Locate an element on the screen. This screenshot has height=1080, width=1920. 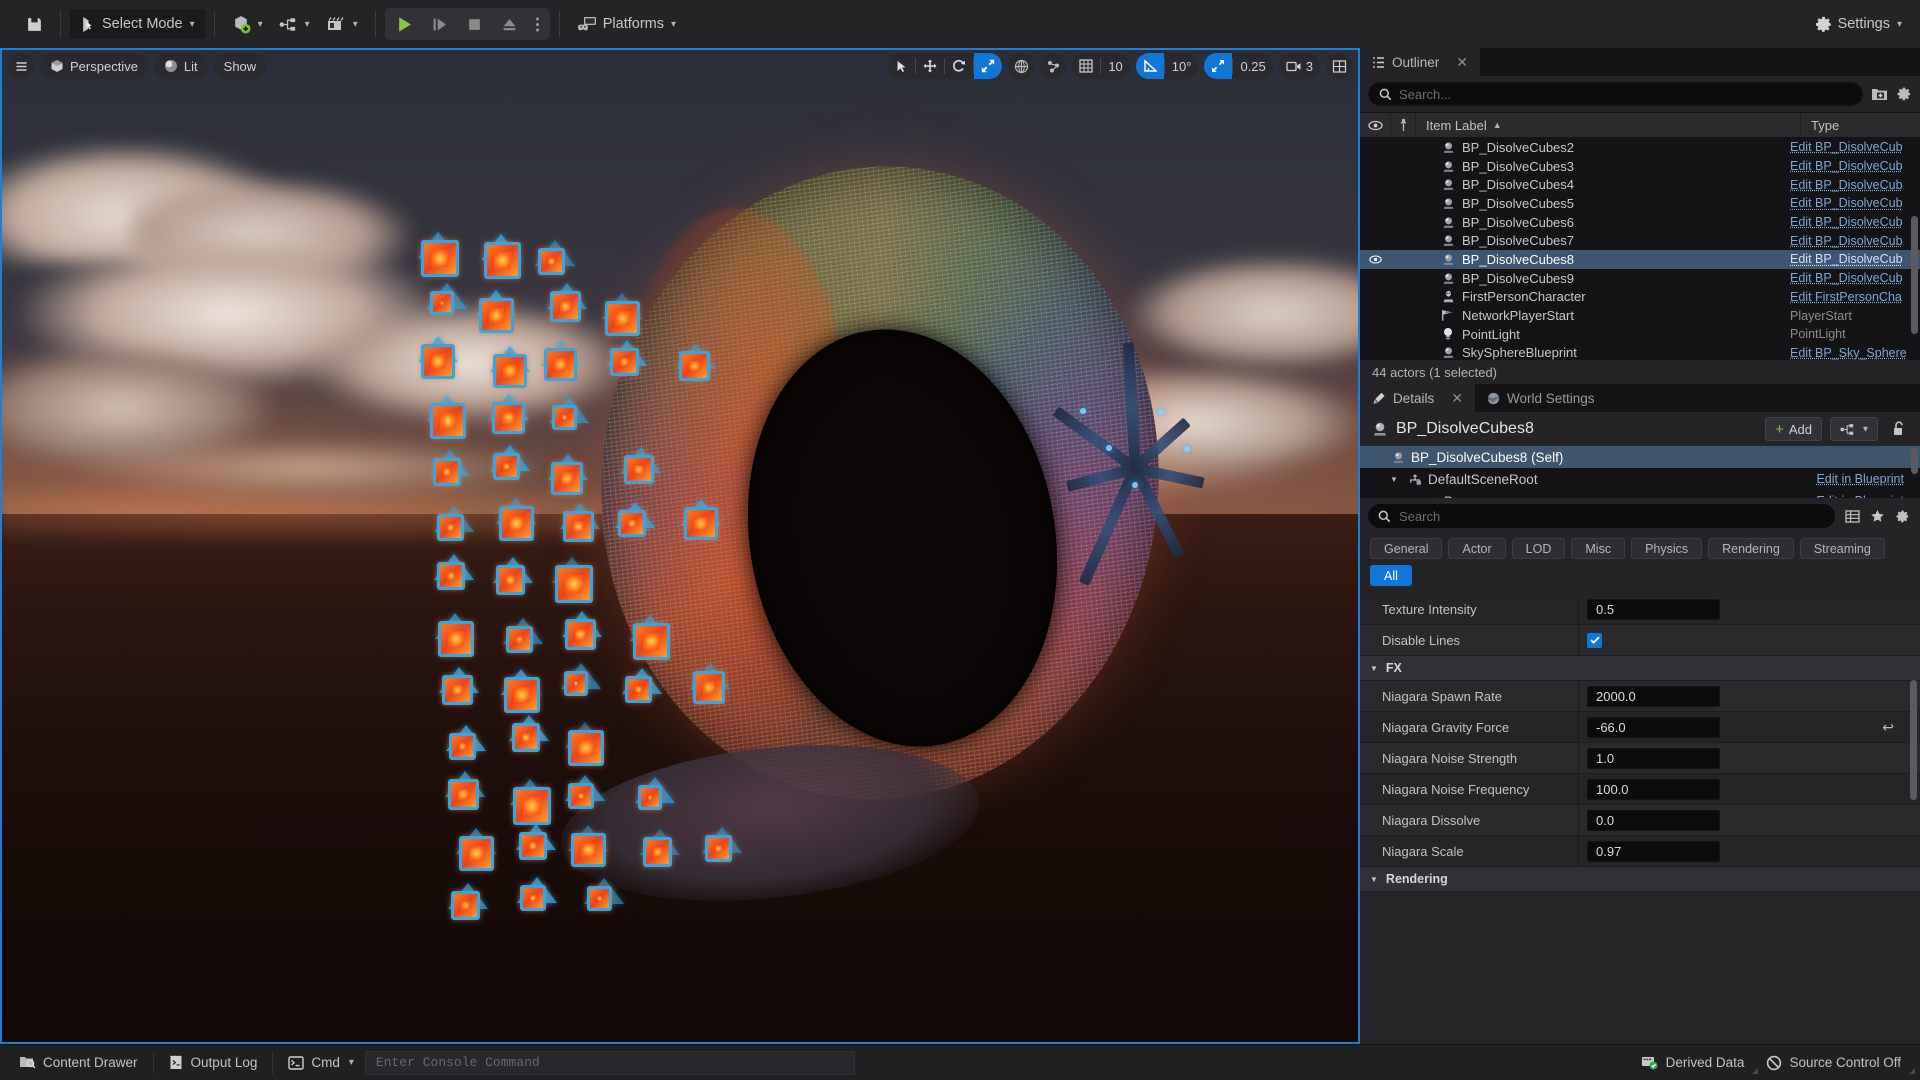
column-view-icon is located at coordinates (1852, 516).